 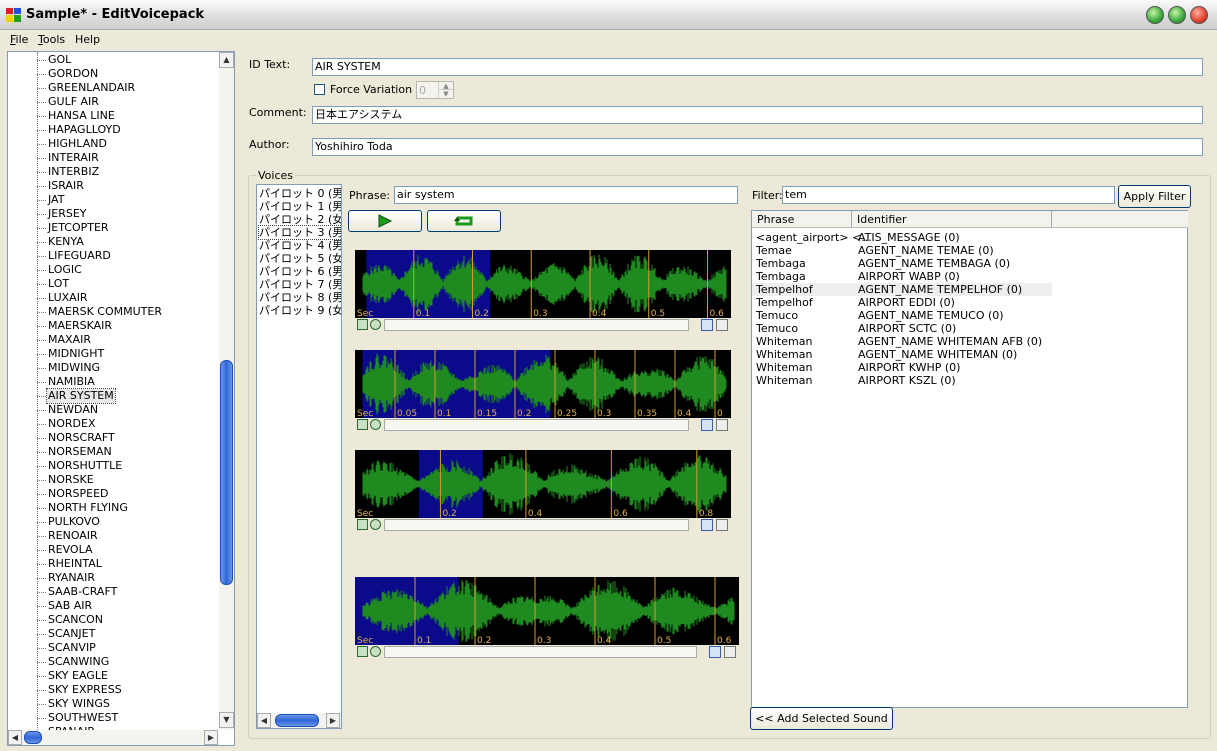 I want to click on tree-item: SCANVIP, so click(x=114, y=648).